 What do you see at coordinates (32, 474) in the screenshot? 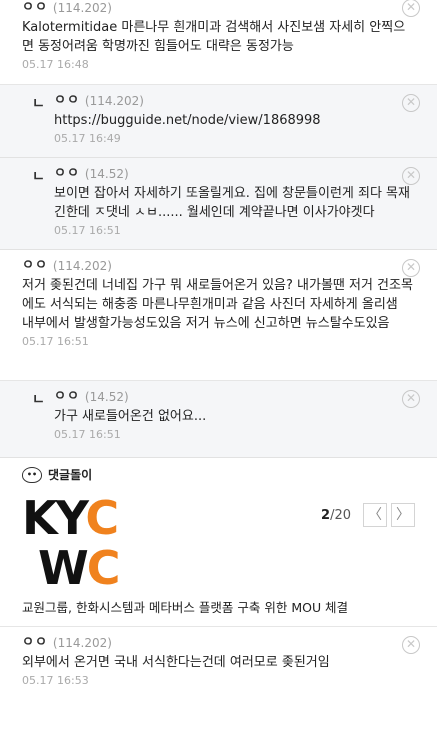
I see `commentbot-icon: ••` at bounding box center [32, 474].